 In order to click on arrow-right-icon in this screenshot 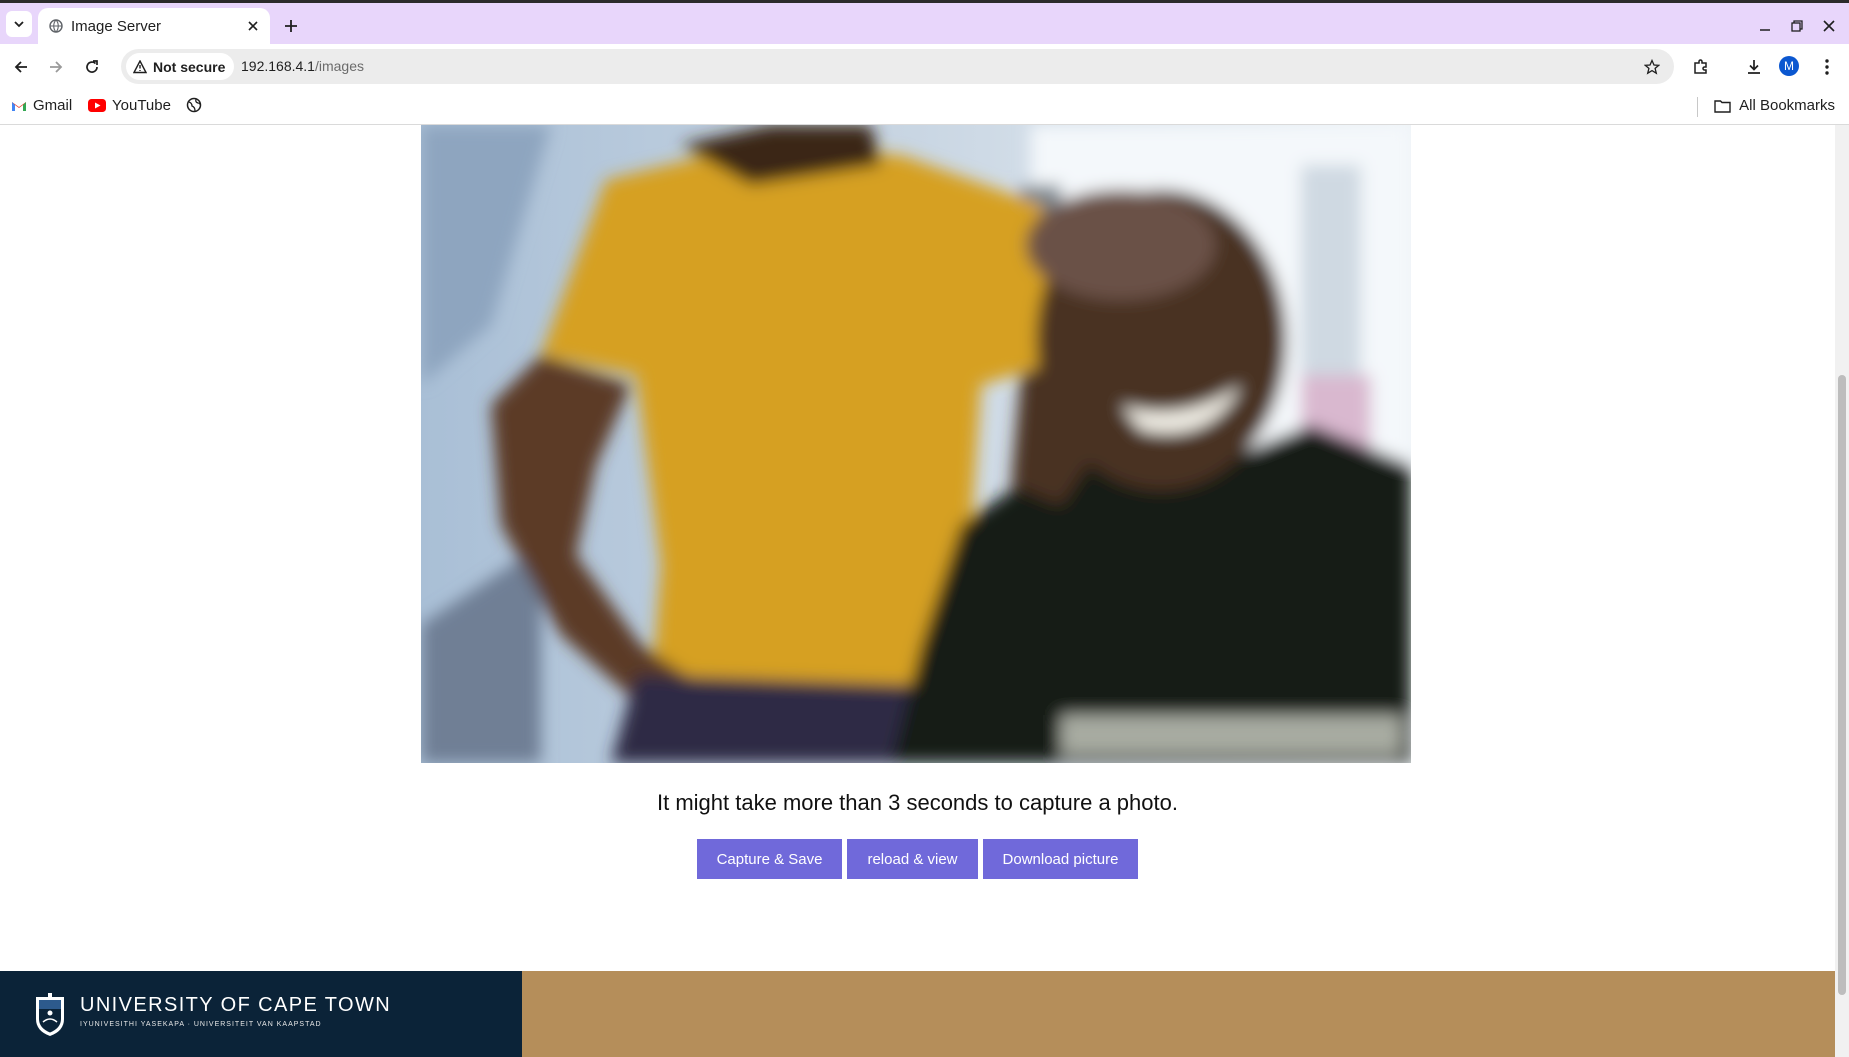, I will do `click(56, 67)`.